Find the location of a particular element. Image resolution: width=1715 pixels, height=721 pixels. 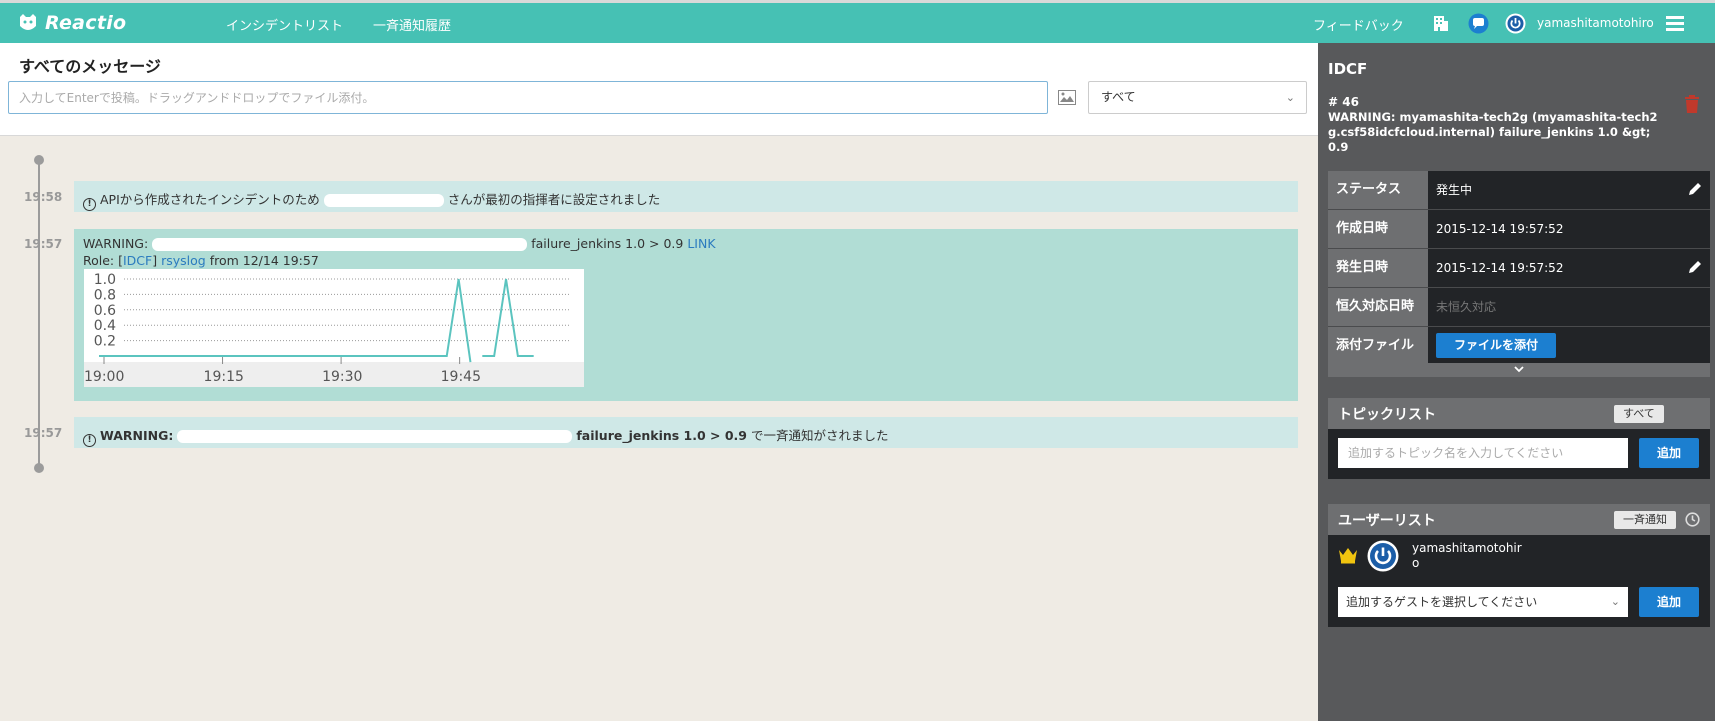

alert-chart: 1.0 0.8 0.6 0.4 0.2 19:00 19:15 19:30 19:45 is located at coordinates (334, 328).